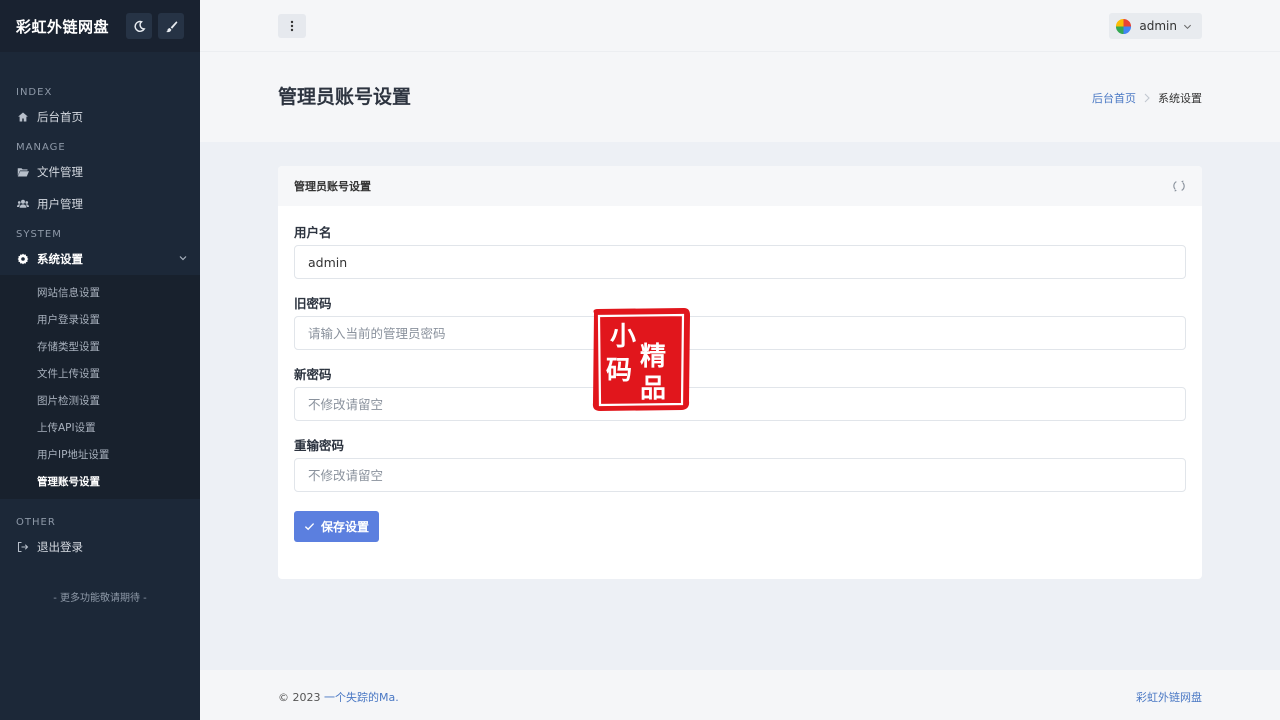 The height and width of the screenshot is (720, 1280). What do you see at coordinates (313, 232) in the screenshot?
I see `username-label: 用户名` at bounding box center [313, 232].